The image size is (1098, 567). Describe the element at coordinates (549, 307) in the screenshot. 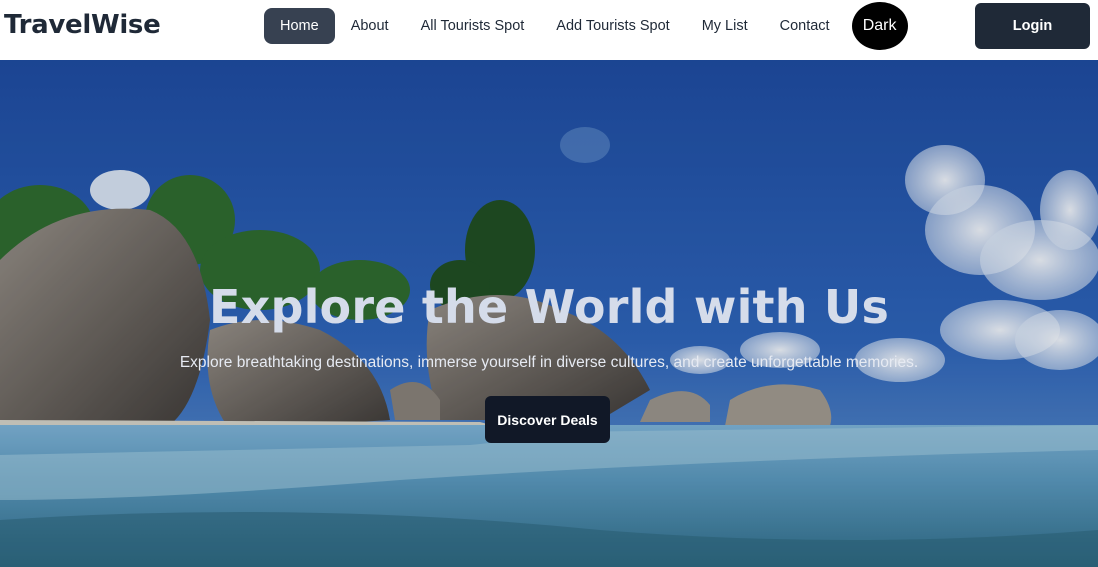

I see `hero-title: Explore the World with Us` at that location.